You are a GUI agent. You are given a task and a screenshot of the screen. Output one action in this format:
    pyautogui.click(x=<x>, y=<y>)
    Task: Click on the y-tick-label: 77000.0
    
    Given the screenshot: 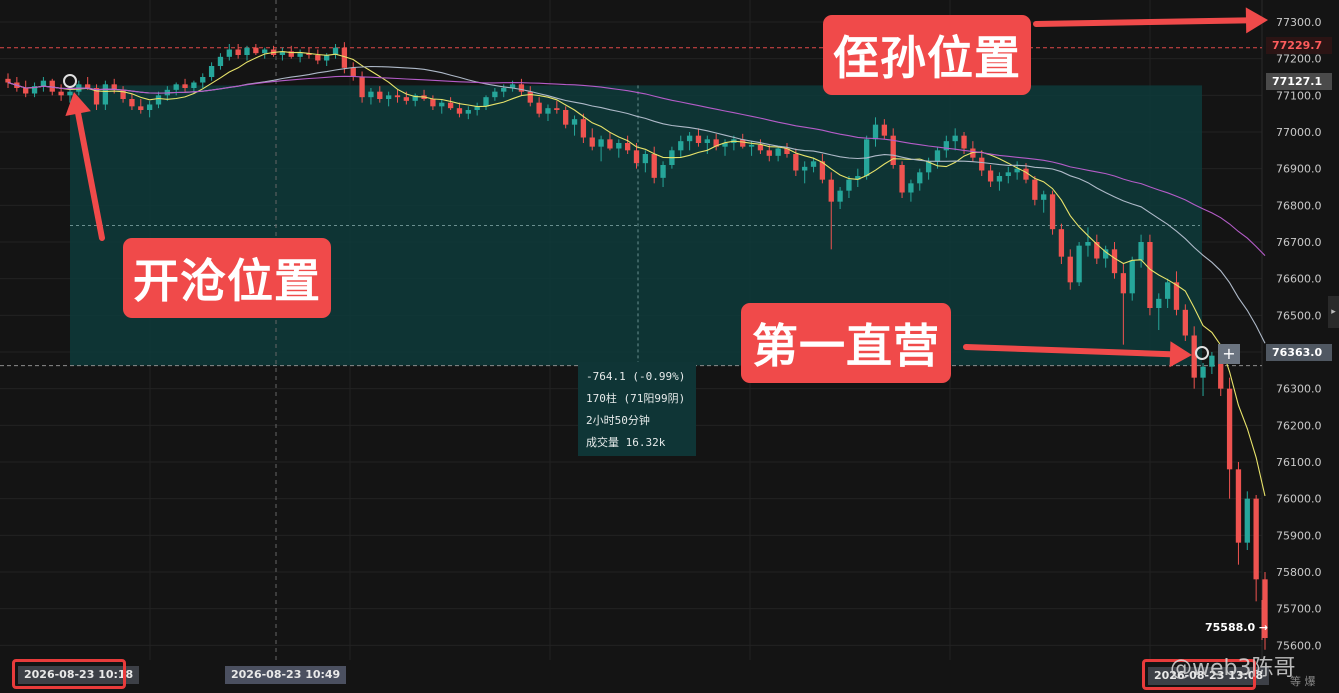 What is the action you would take?
    pyautogui.click(x=1299, y=132)
    